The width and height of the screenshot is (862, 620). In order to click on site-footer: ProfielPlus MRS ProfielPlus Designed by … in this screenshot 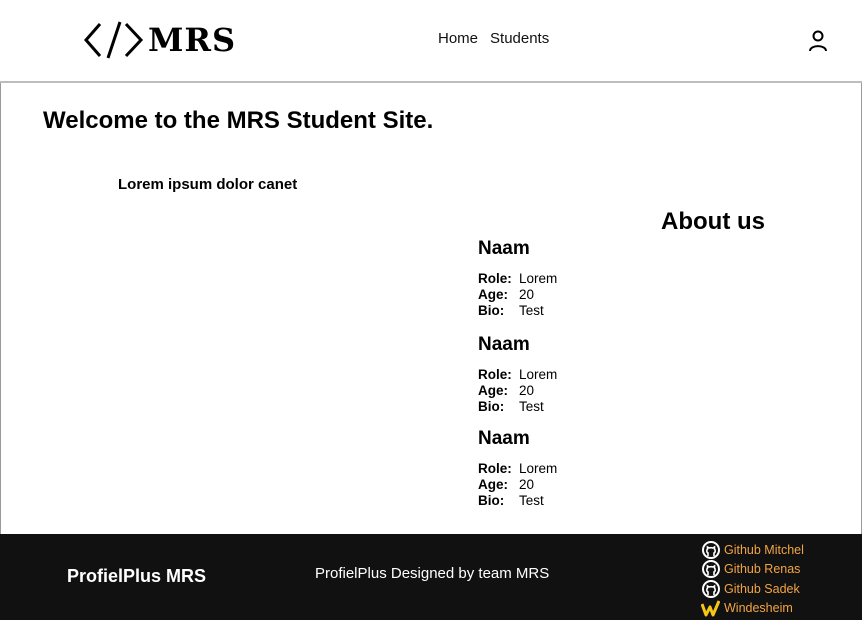, I will do `click(431, 577)`.